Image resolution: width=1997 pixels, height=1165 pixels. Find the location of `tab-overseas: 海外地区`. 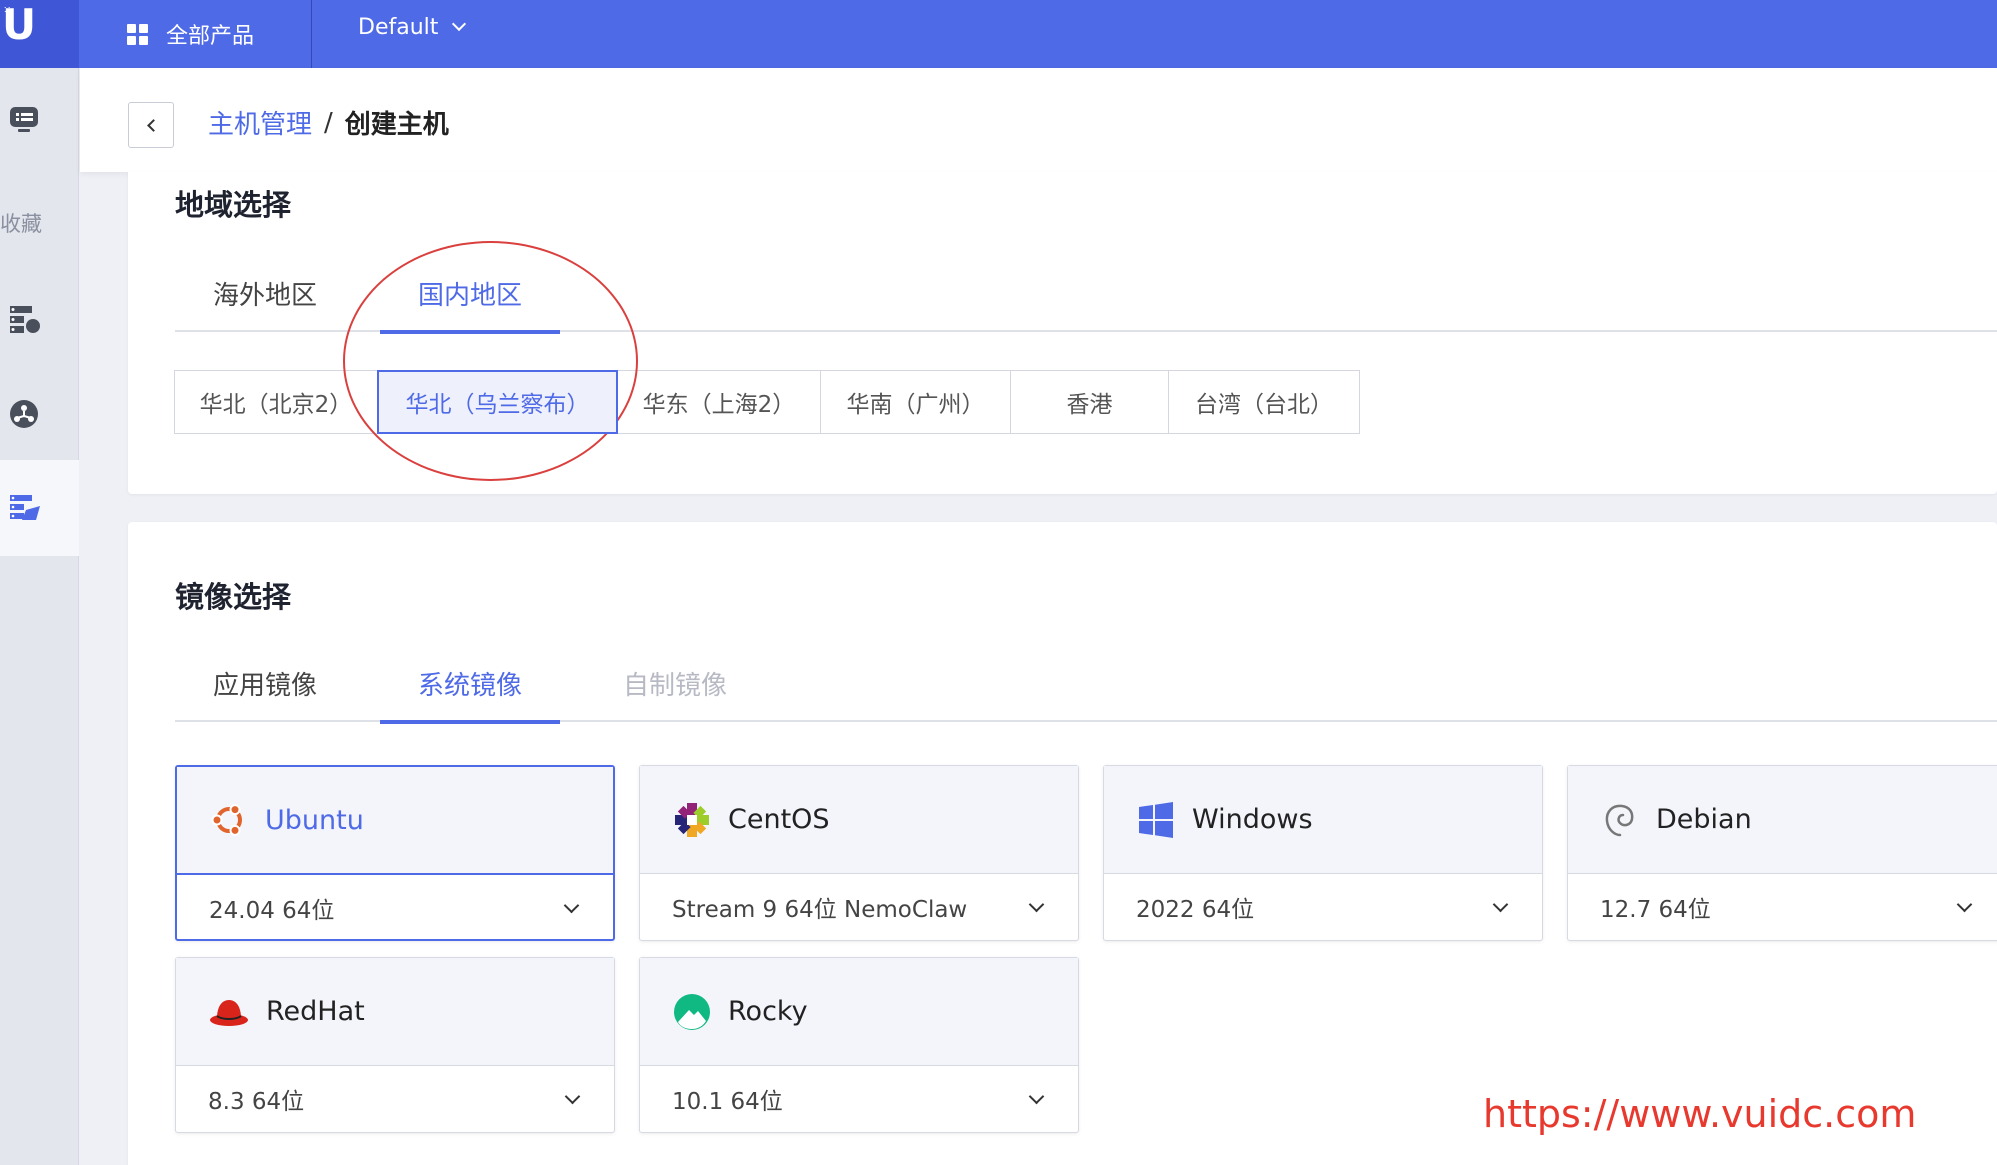

tab-overseas: 海外地区 is located at coordinates (265, 298).